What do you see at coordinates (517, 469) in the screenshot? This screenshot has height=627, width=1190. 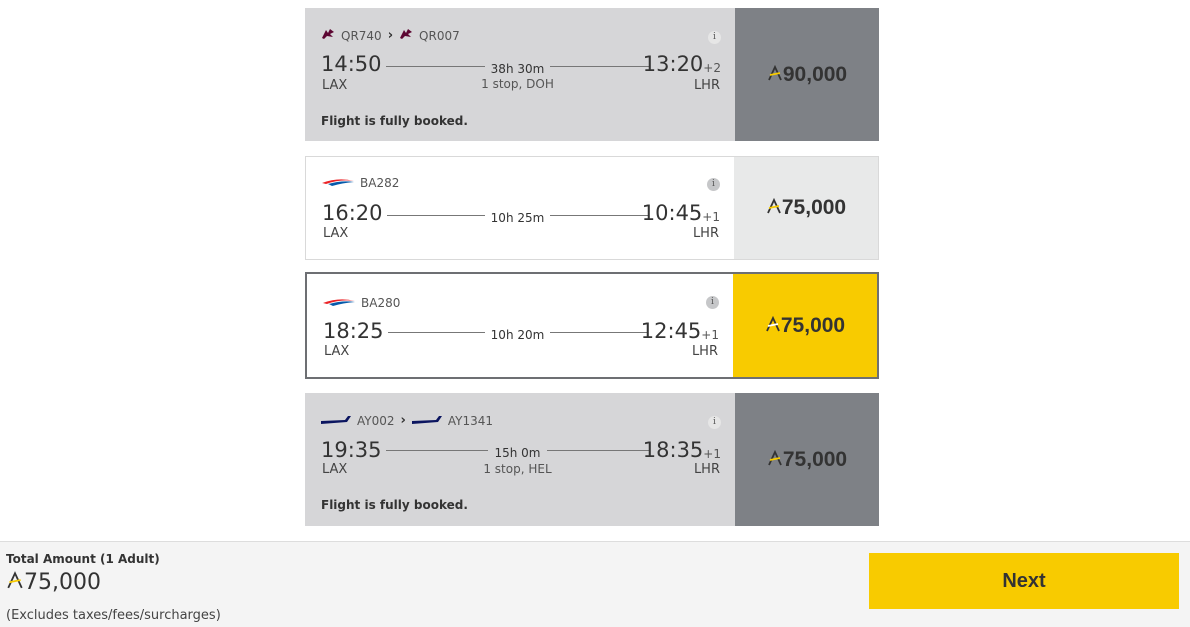 I see `stops-info: 1 stop, HEL` at bounding box center [517, 469].